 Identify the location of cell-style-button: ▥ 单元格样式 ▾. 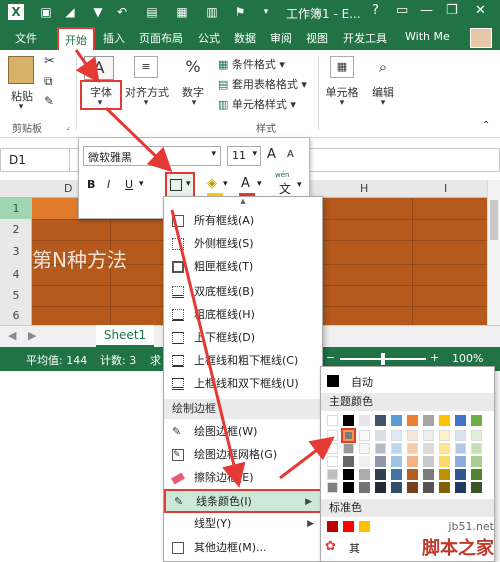
(268, 104).